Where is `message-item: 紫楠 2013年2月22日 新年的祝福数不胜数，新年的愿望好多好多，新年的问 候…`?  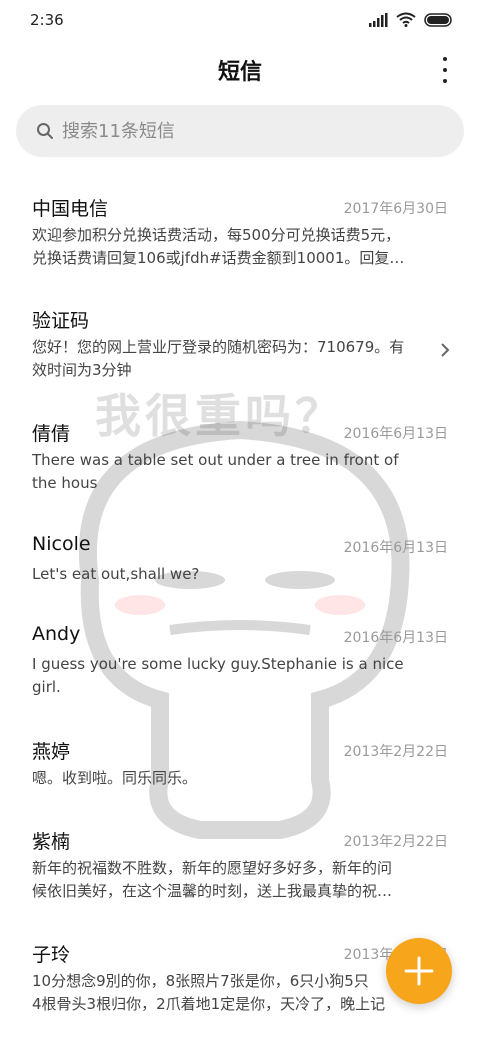
message-item: 紫楠 2013年2月22日 新年的祝福数不胜数，新年的愿望好多好多，新年的问 候… is located at coordinates (240, 871).